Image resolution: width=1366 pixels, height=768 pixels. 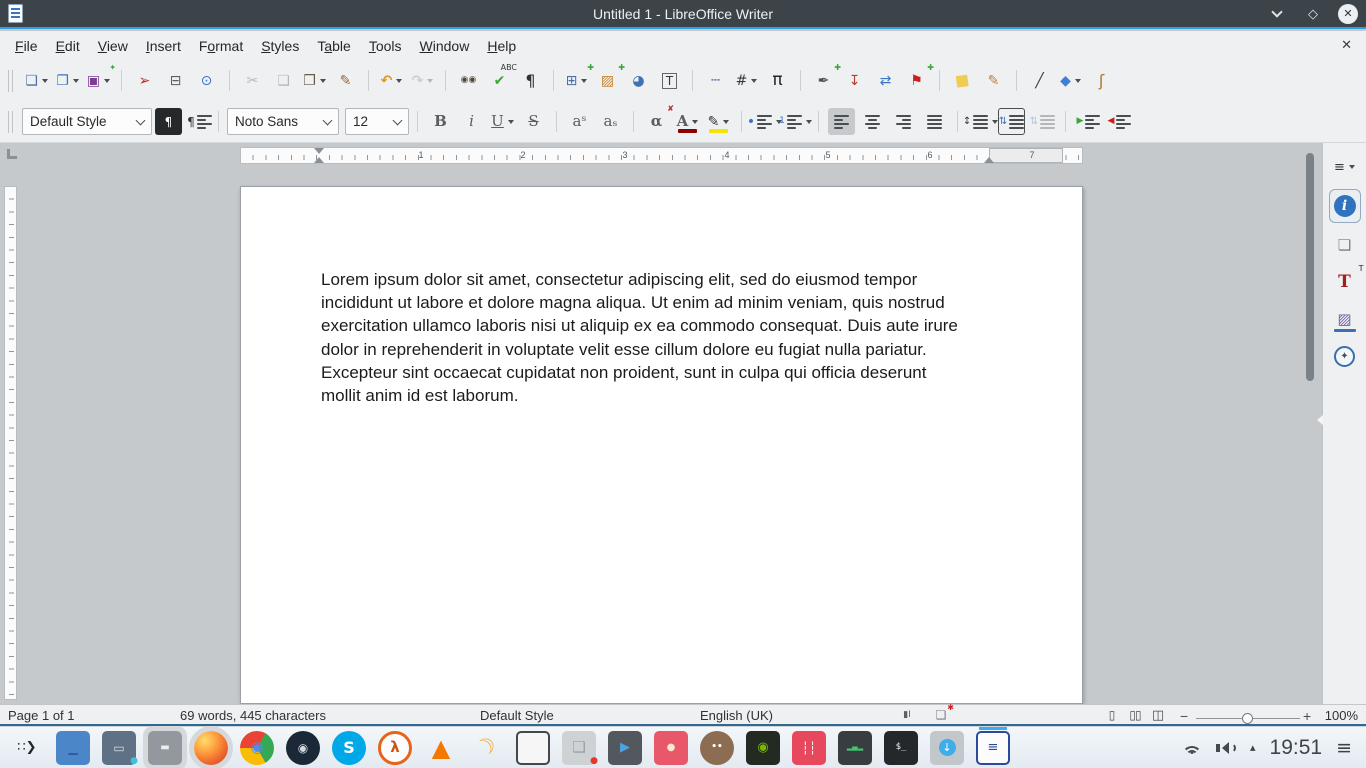 I want to click on italic: i, so click(x=471, y=121).